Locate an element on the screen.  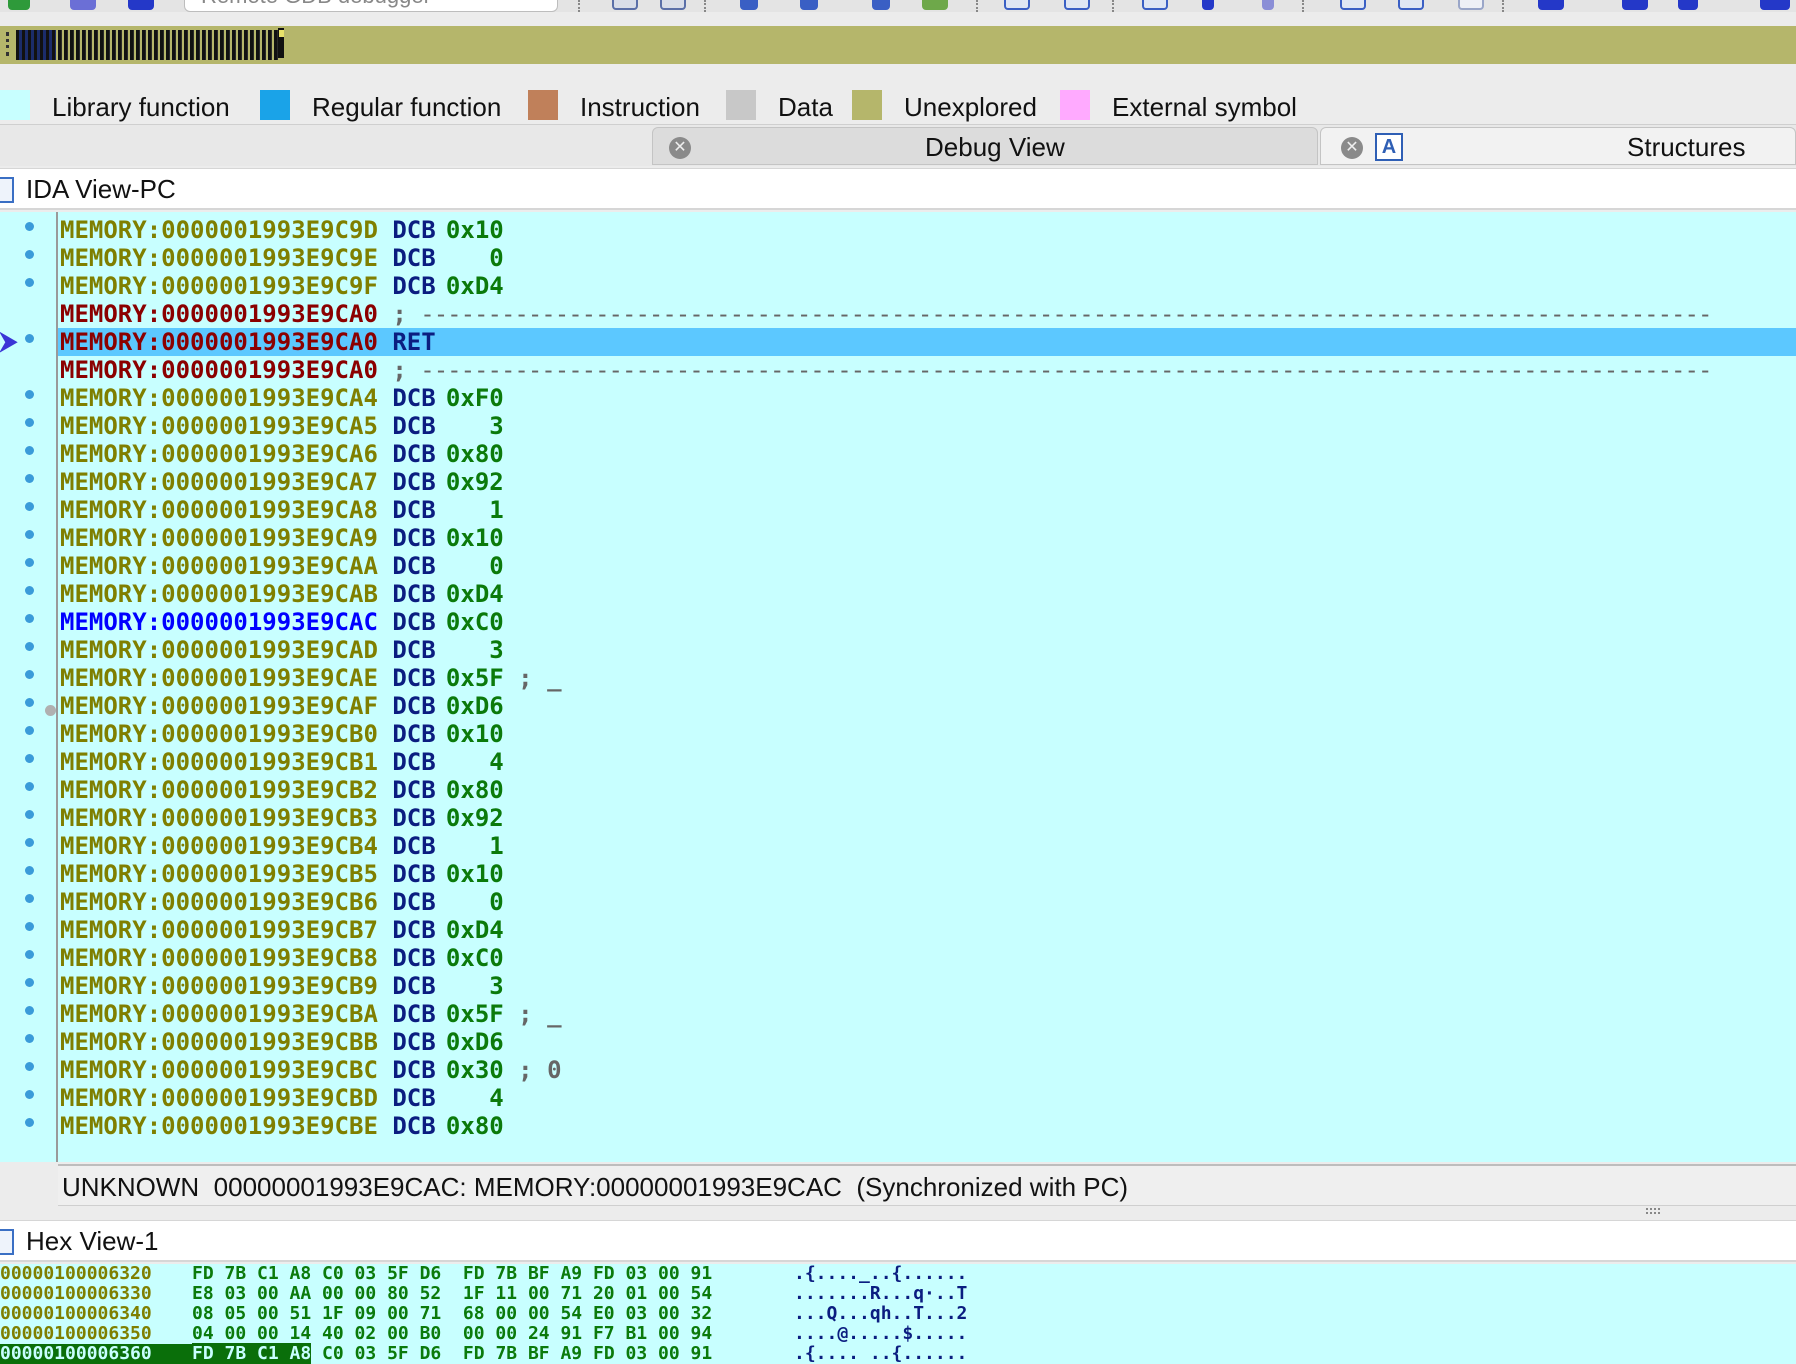
address: 0000001993E9C9E is located at coordinates (269, 258).